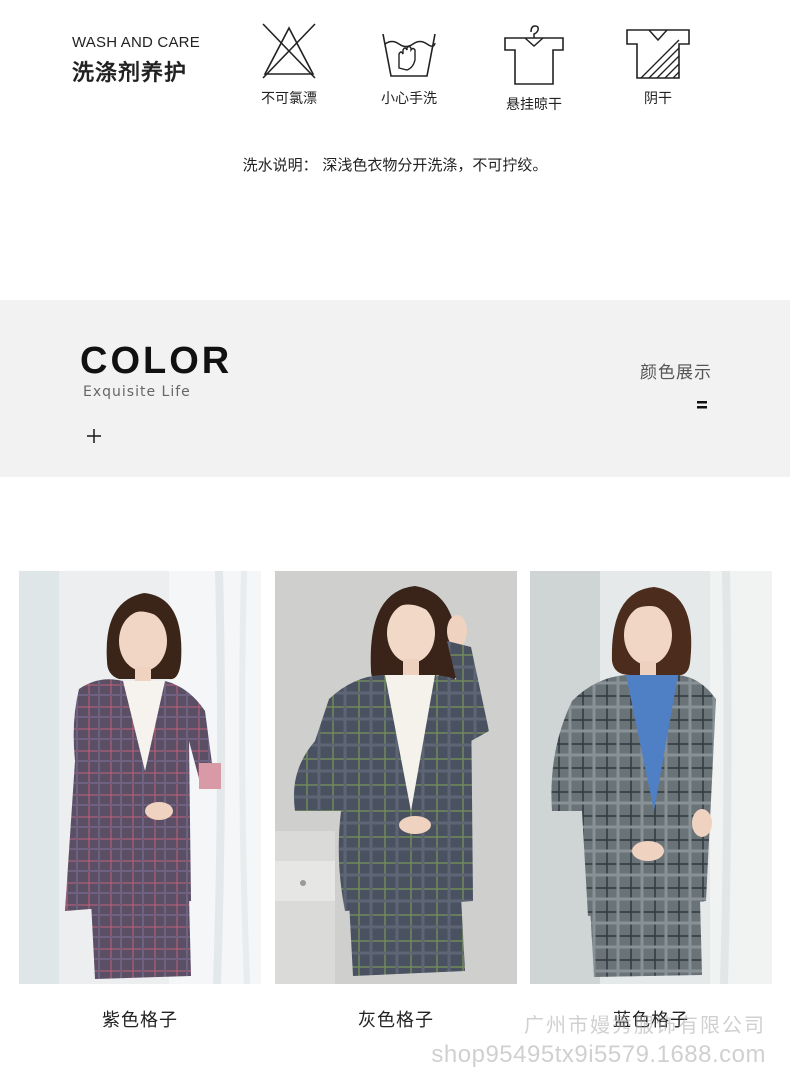 The width and height of the screenshot is (790, 1089). I want to click on model-blue-plaid-image, so click(651, 777).